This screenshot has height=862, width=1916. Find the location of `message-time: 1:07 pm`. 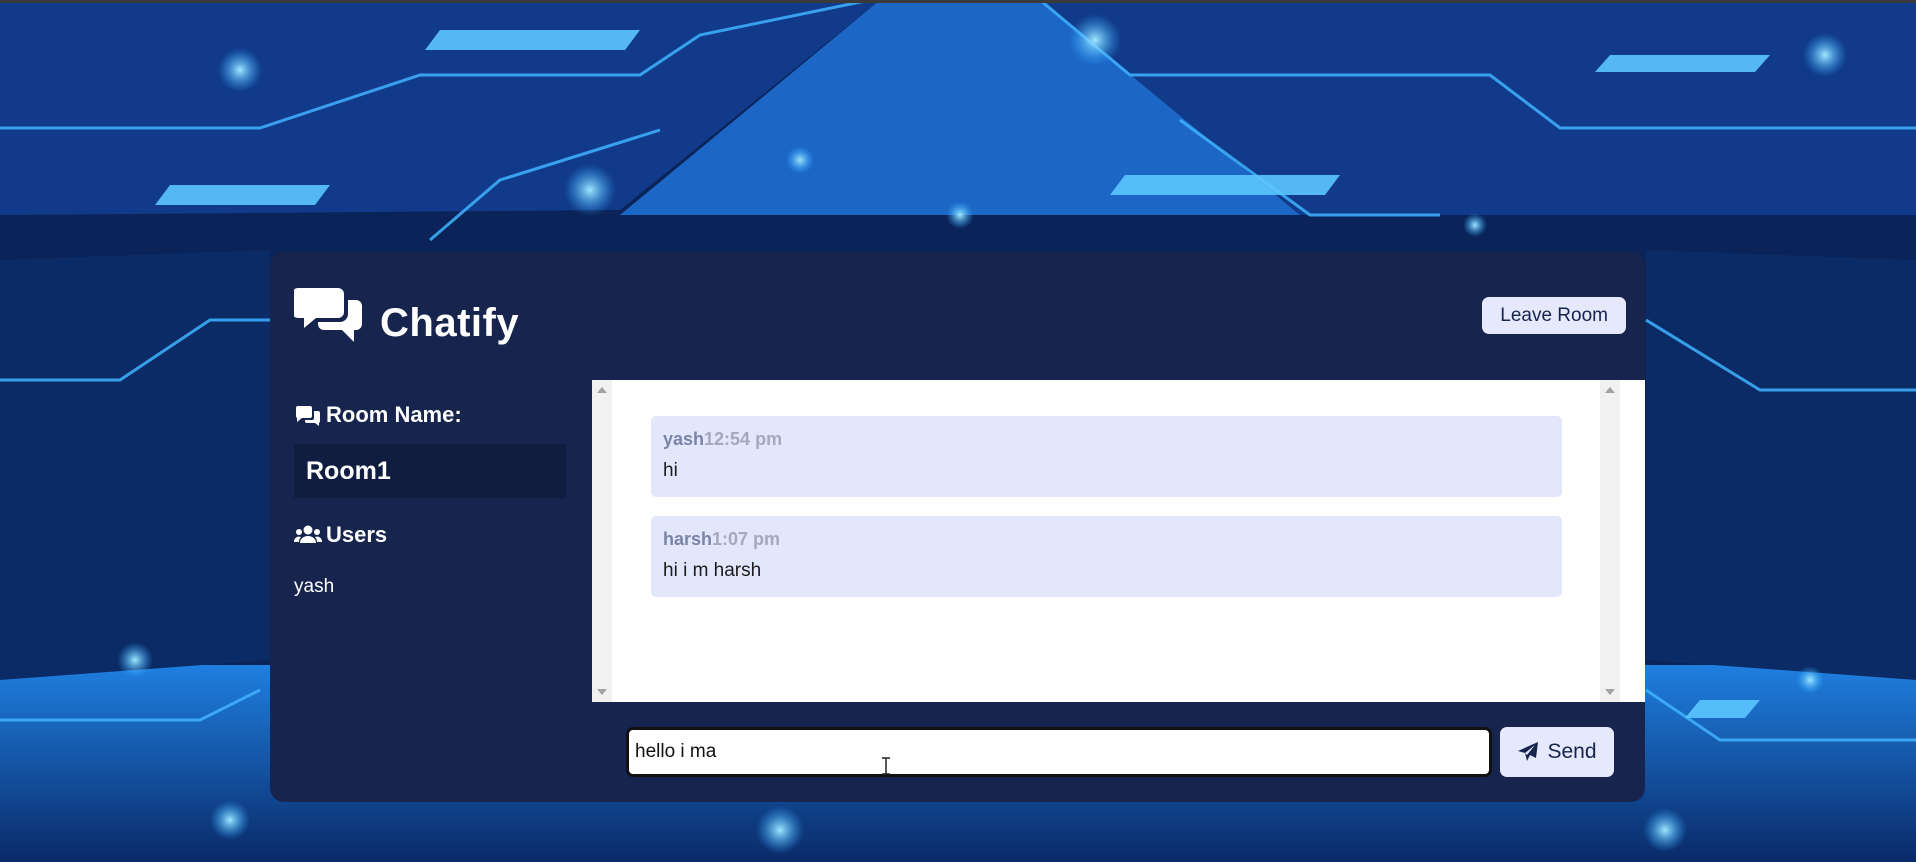

message-time: 1:07 pm is located at coordinates (746, 539).